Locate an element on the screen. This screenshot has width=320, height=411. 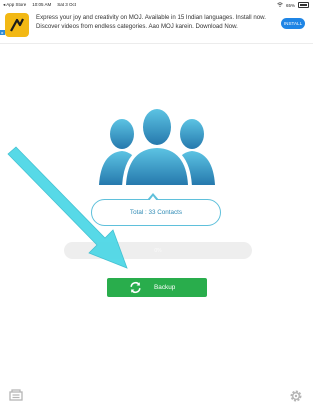
speech-pill-notch-inner is located at coordinates (153, 198).